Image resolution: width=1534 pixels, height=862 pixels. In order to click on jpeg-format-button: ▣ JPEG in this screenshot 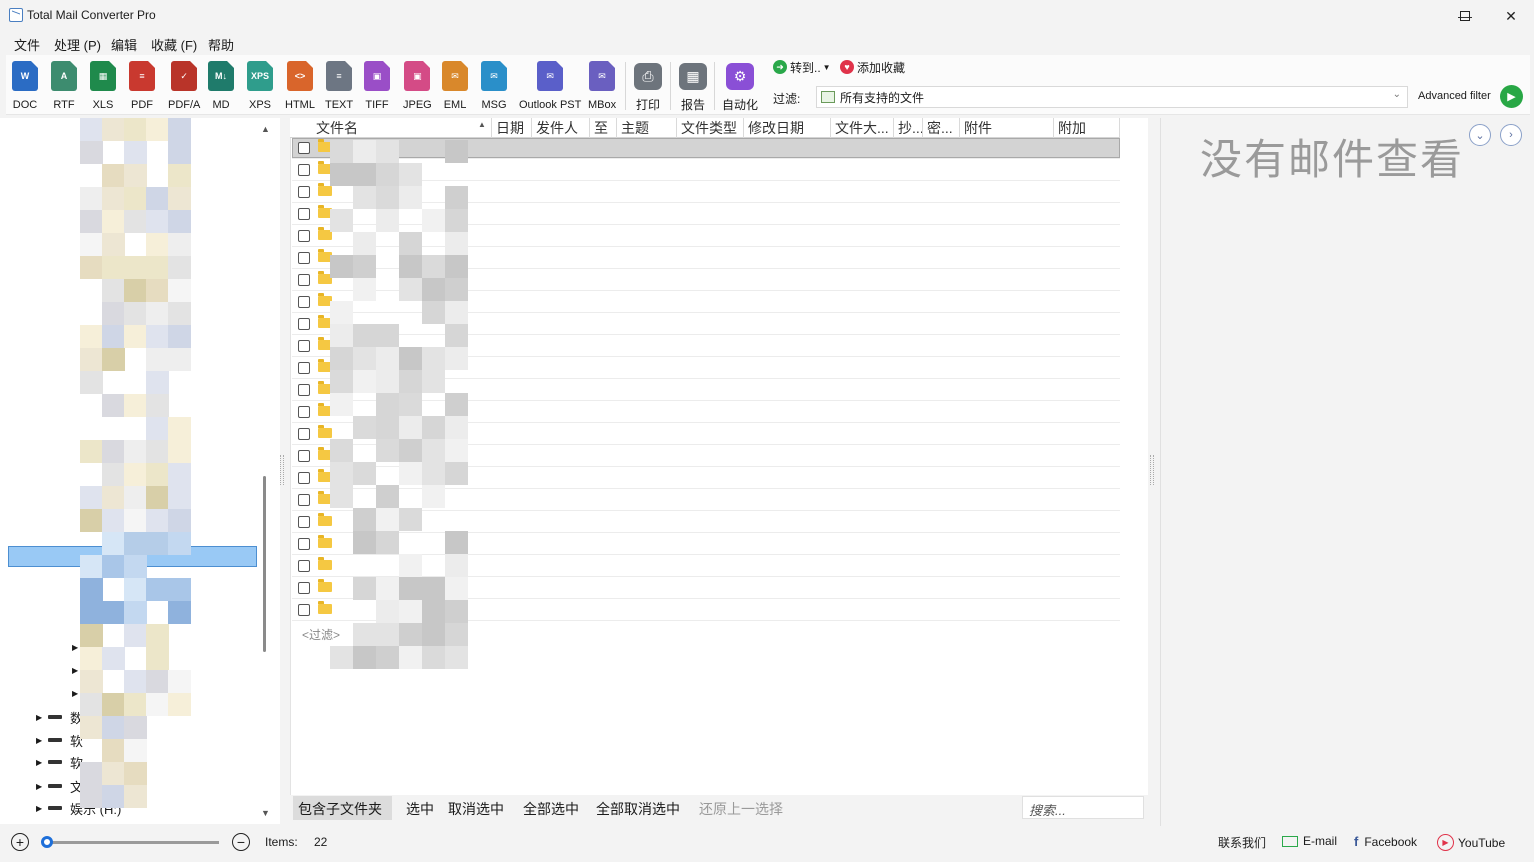, I will do `click(417, 87)`.